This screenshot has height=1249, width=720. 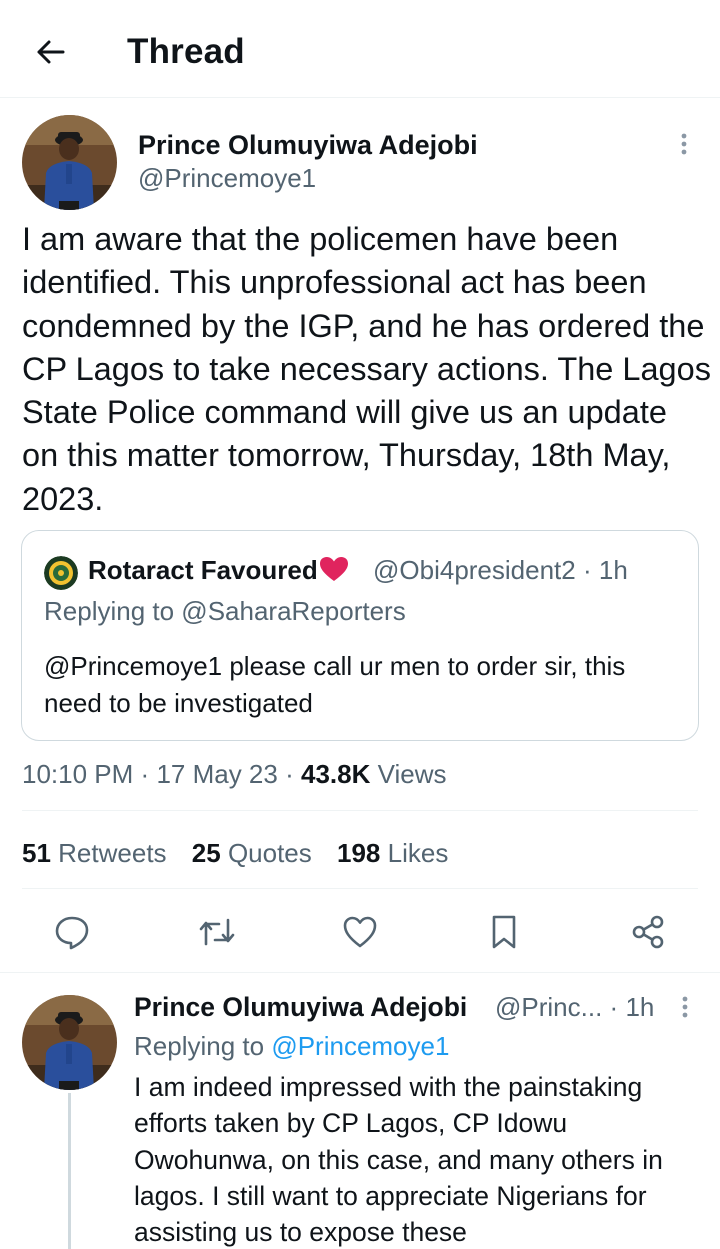 I want to click on quotes-stat: 25 Quotes, so click(x=252, y=853).